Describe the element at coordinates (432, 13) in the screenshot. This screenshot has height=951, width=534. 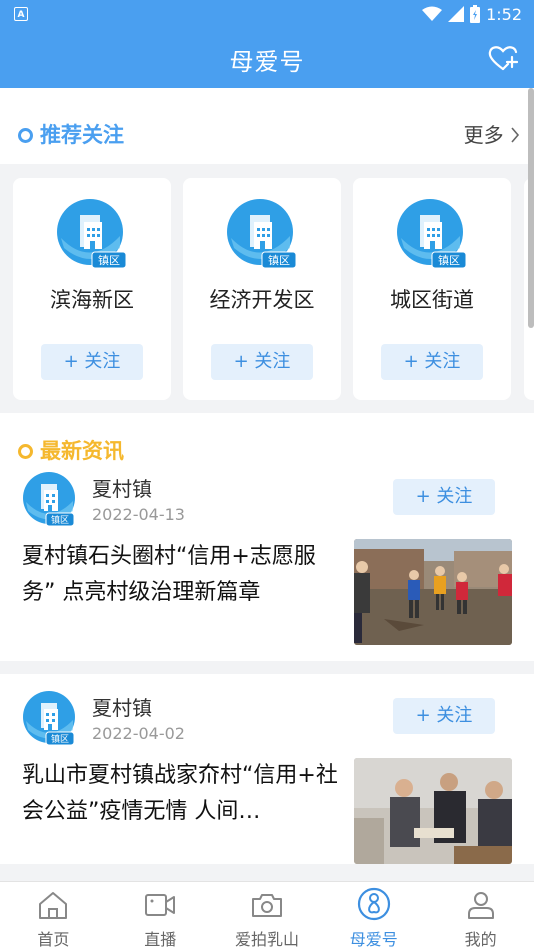
I see `wifi-icon` at that location.